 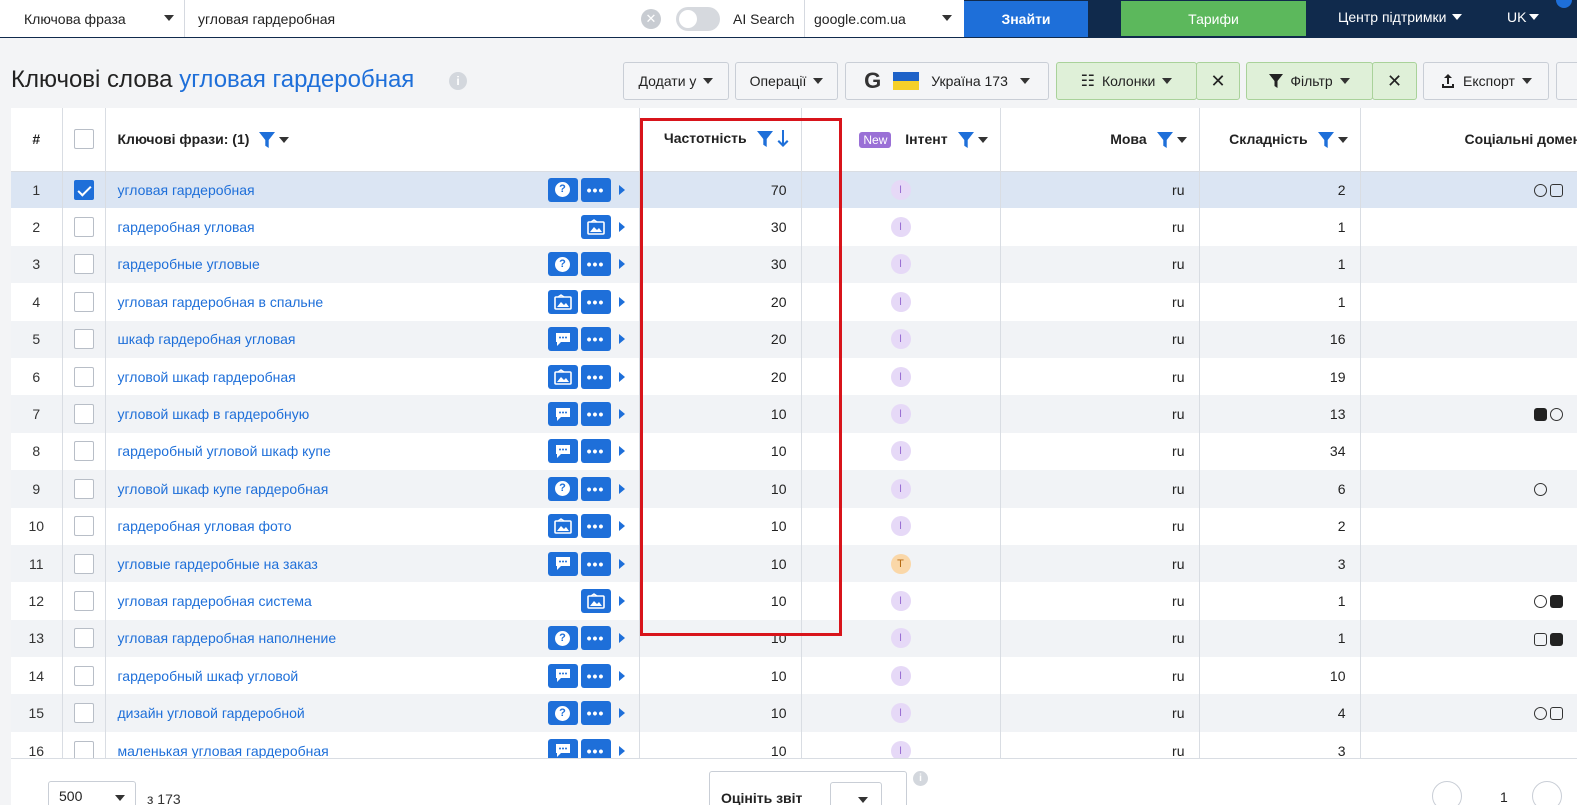 What do you see at coordinates (1556, 714) in the screenshot?
I see `instagram-icon` at bounding box center [1556, 714].